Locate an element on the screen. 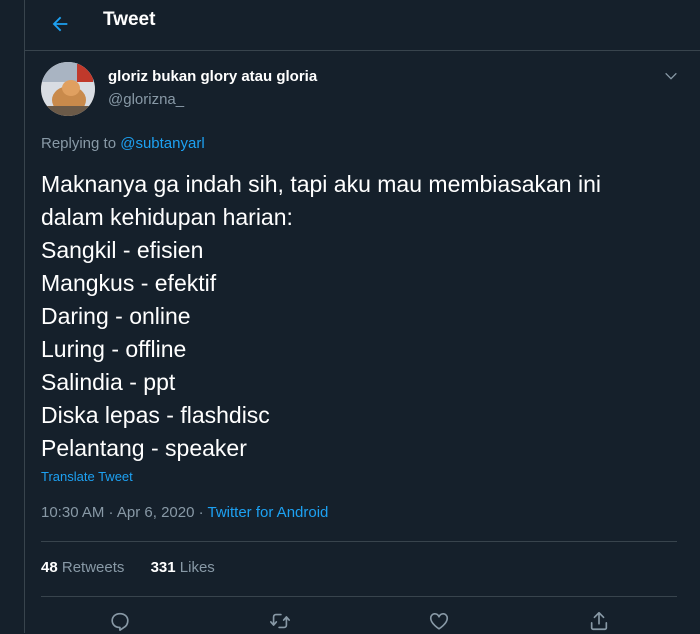 This screenshot has height=634, width=700. page-title: Tweet is located at coordinates (129, 19).